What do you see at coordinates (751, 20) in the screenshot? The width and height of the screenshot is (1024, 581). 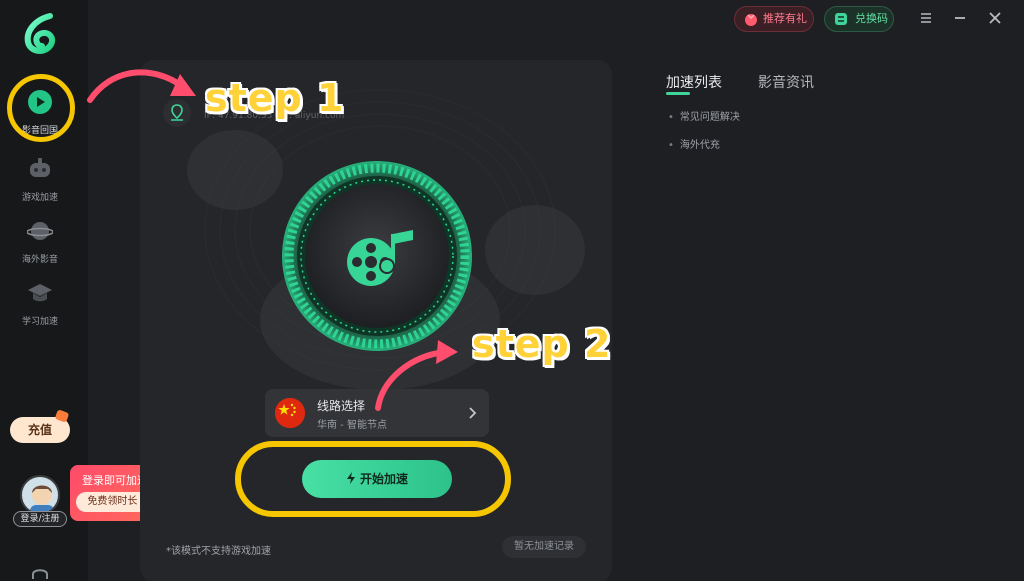 I see `gift-icon` at bounding box center [751, 20].